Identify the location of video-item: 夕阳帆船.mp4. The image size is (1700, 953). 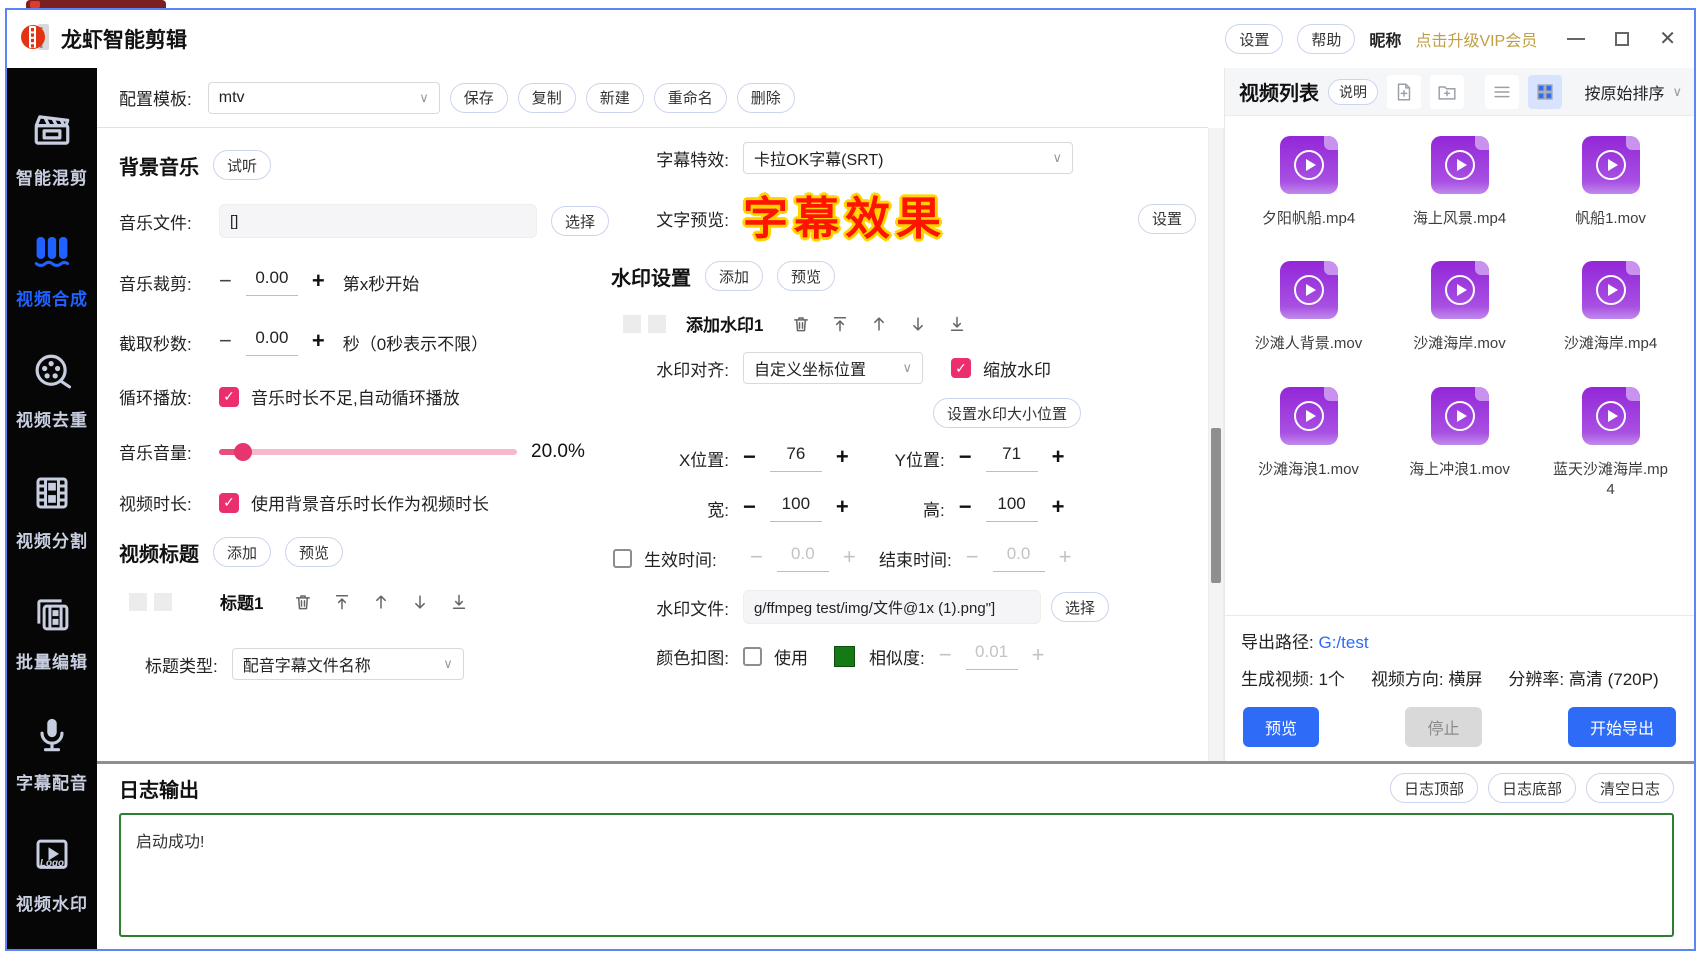
(1308, 182).